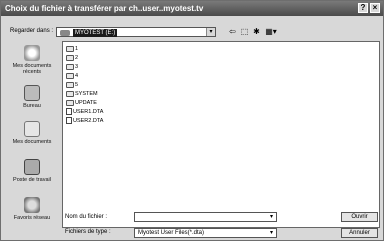 This screenshot has width=384, height=241. I want to click on drive-icon, so click(65, 33).